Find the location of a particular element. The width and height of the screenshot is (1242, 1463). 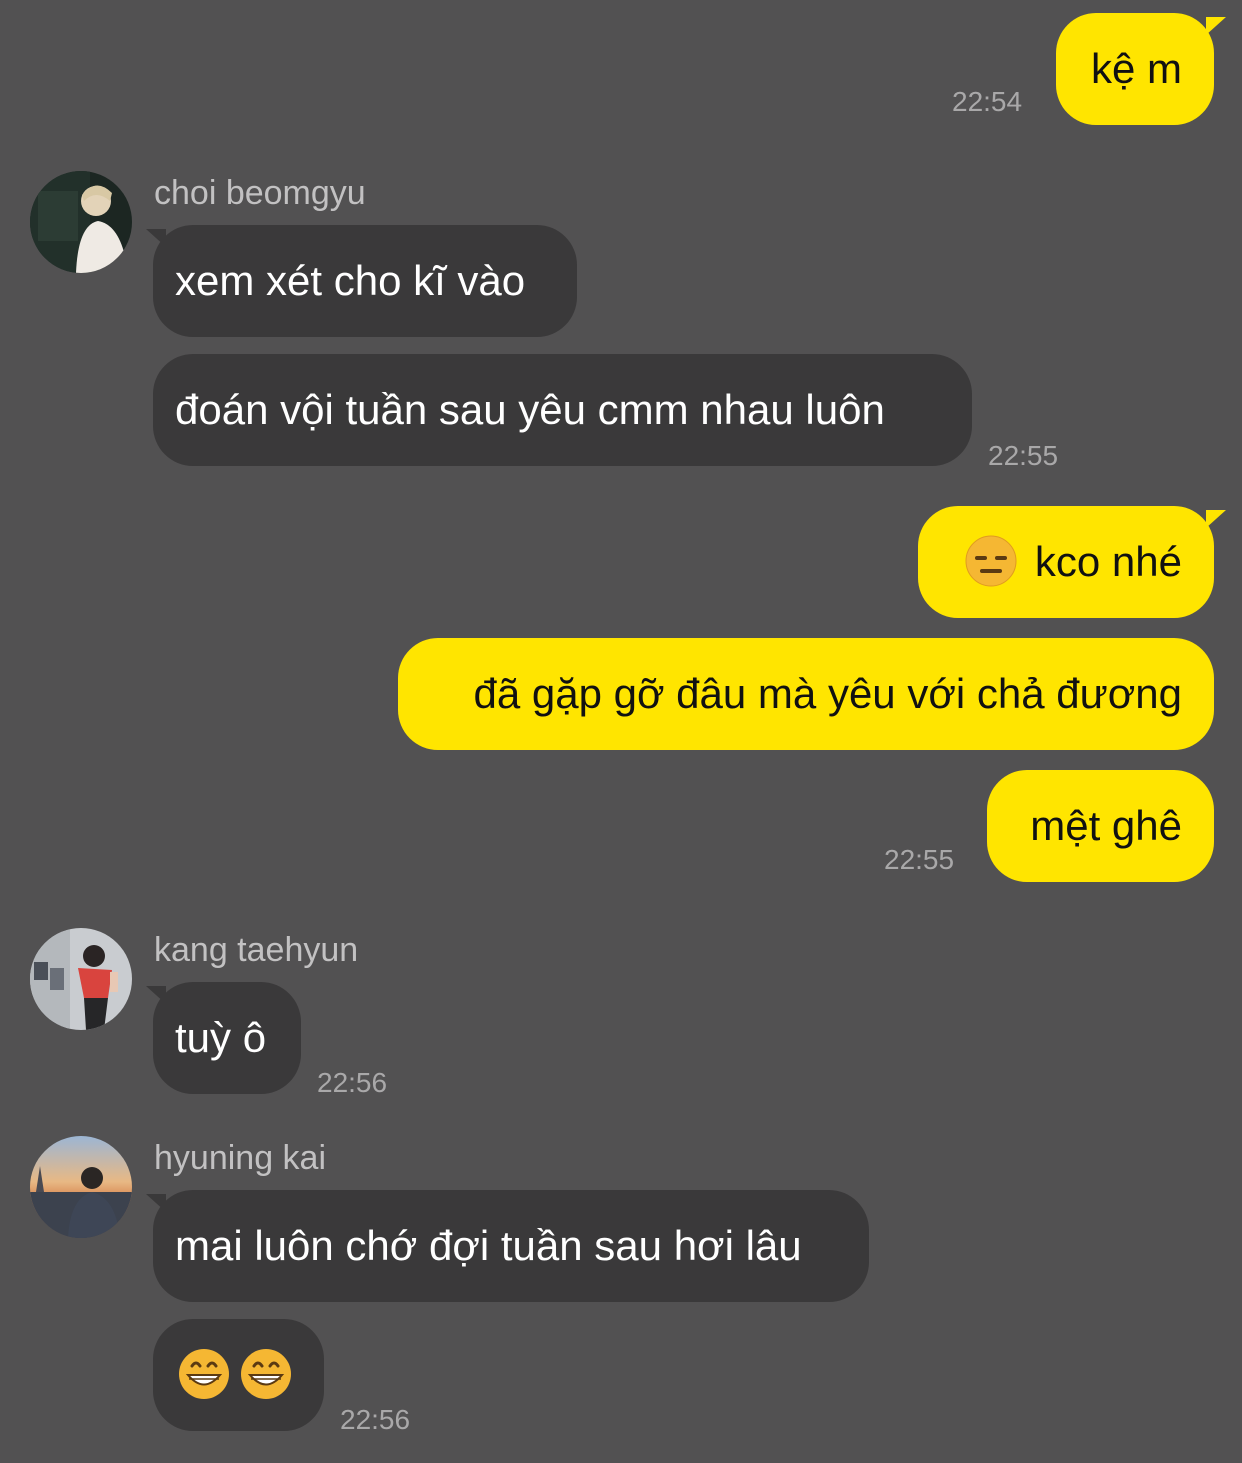

avatar-beomgyu is located at coordinates (81, 222).